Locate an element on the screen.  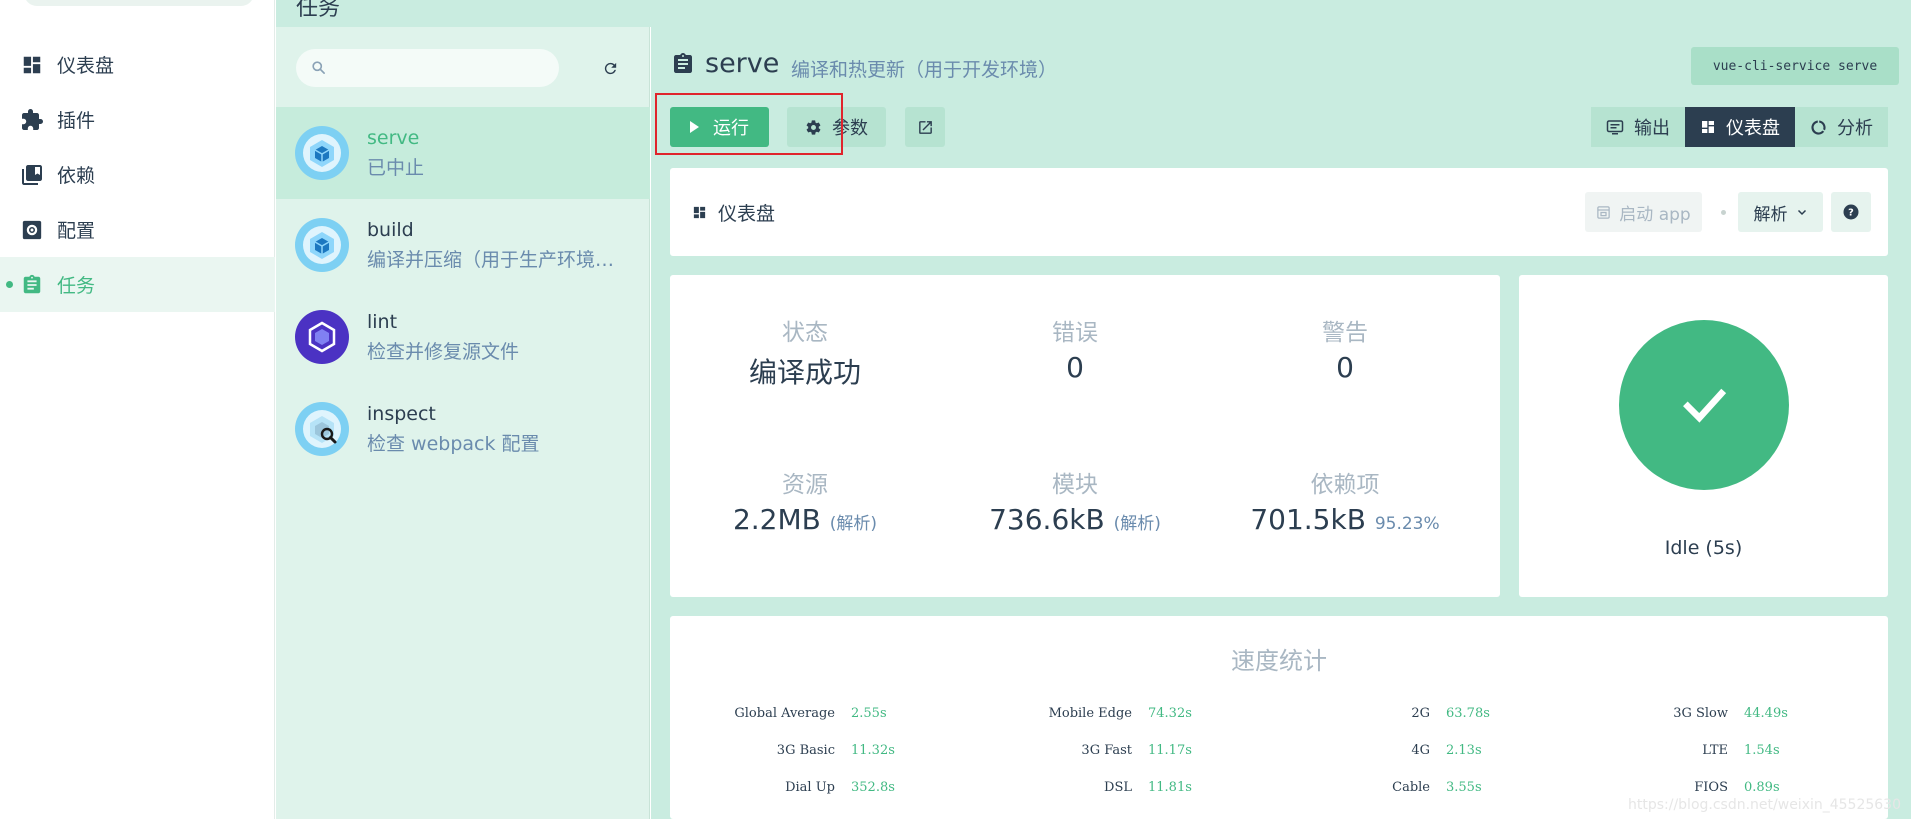
sidebar-item-tasks: 任务 is located at coordinates (137, 284).